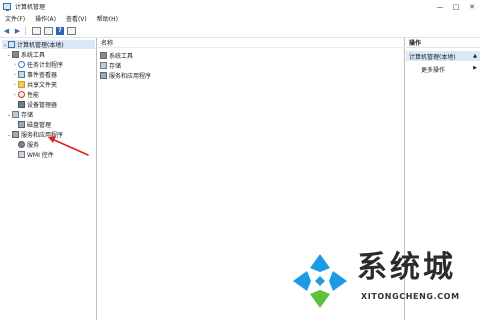 Image resolution: width=480 pixels, height=320 pixels. I want to click on column-header-label: 名称, so click(107, 43).